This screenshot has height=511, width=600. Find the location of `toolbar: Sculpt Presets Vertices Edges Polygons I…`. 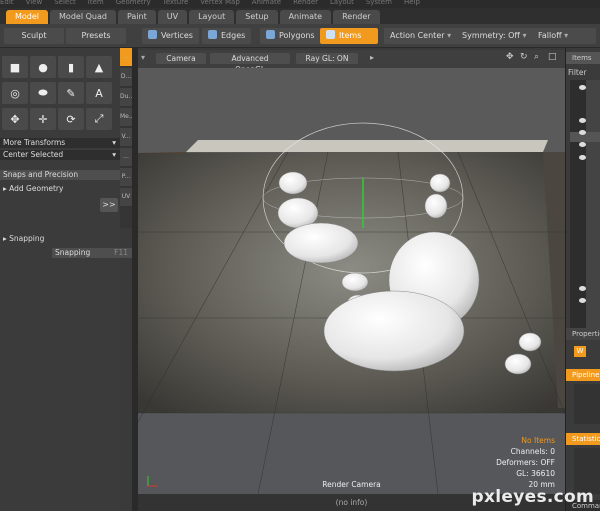

toolbar: Sculpt Presets Vertices Edges Polygons I… is located at coordinates (300, 36).